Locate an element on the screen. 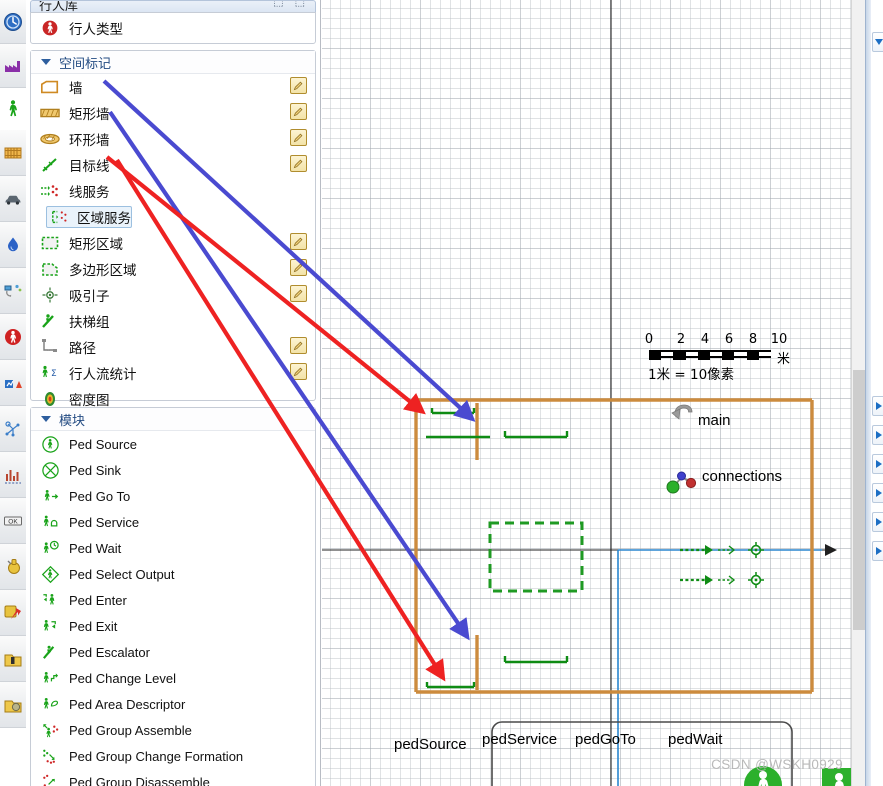 This screenshot has height=786, width=883. polygon-area-icon is located at coordinates (50, 269).